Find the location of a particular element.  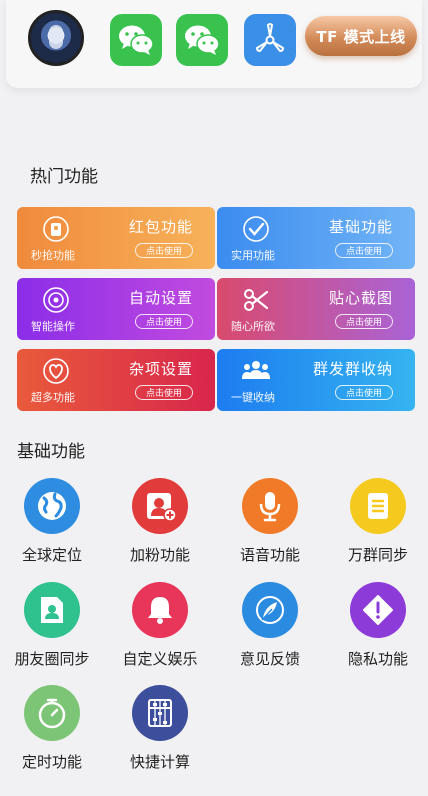

scissors-icon is located at coordinates (256, 300).